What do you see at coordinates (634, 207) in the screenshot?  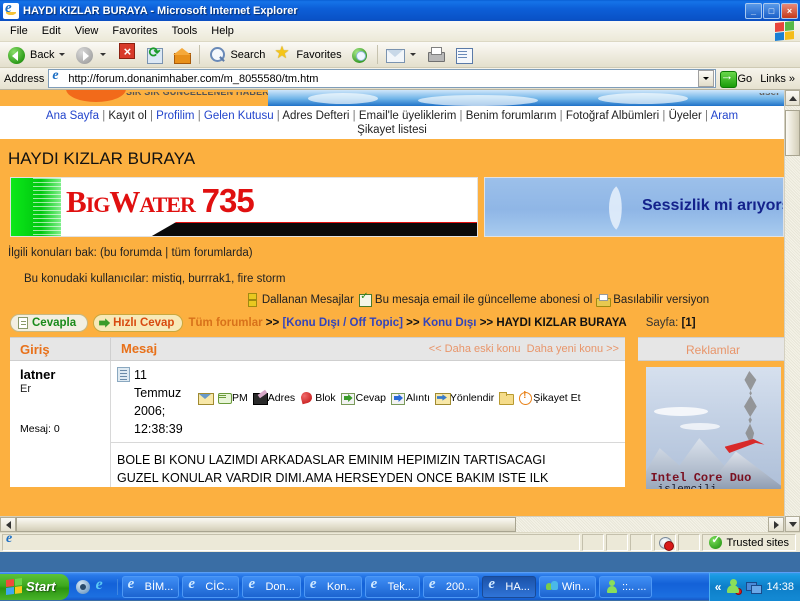 I see `sessizlik-ad-banner: Sessizlik mi arıyorsu` at bounding box center [634, 207].